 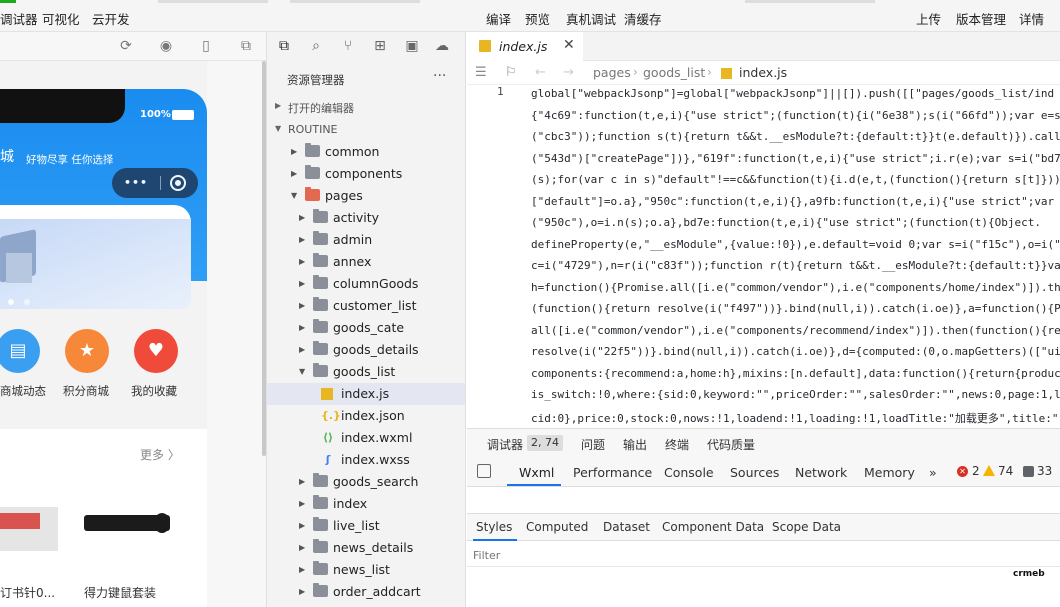 What do you see at coordinates (439, 76) in the screenshot?
I see `explorer-more-icon: ···` at bounding box center [439, 76].